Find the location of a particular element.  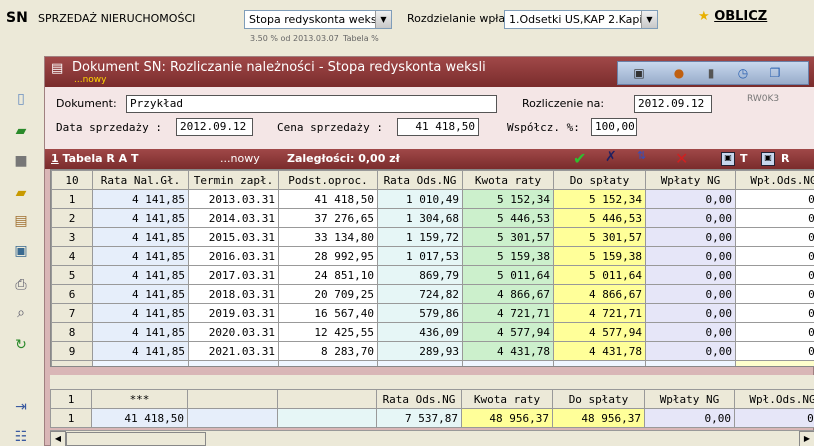

accept-icon: ✔ is located at coordinates (583, 159).